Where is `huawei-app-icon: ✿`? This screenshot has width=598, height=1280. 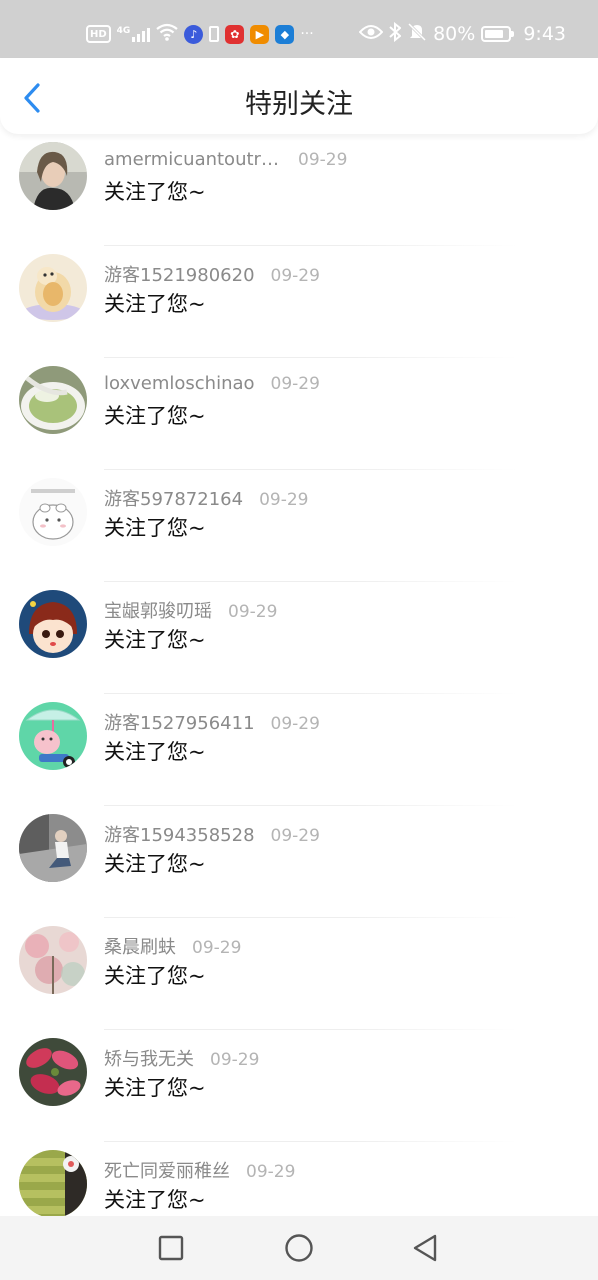
huawei-app-icon: ✿ is located at coordinates (235, 34).